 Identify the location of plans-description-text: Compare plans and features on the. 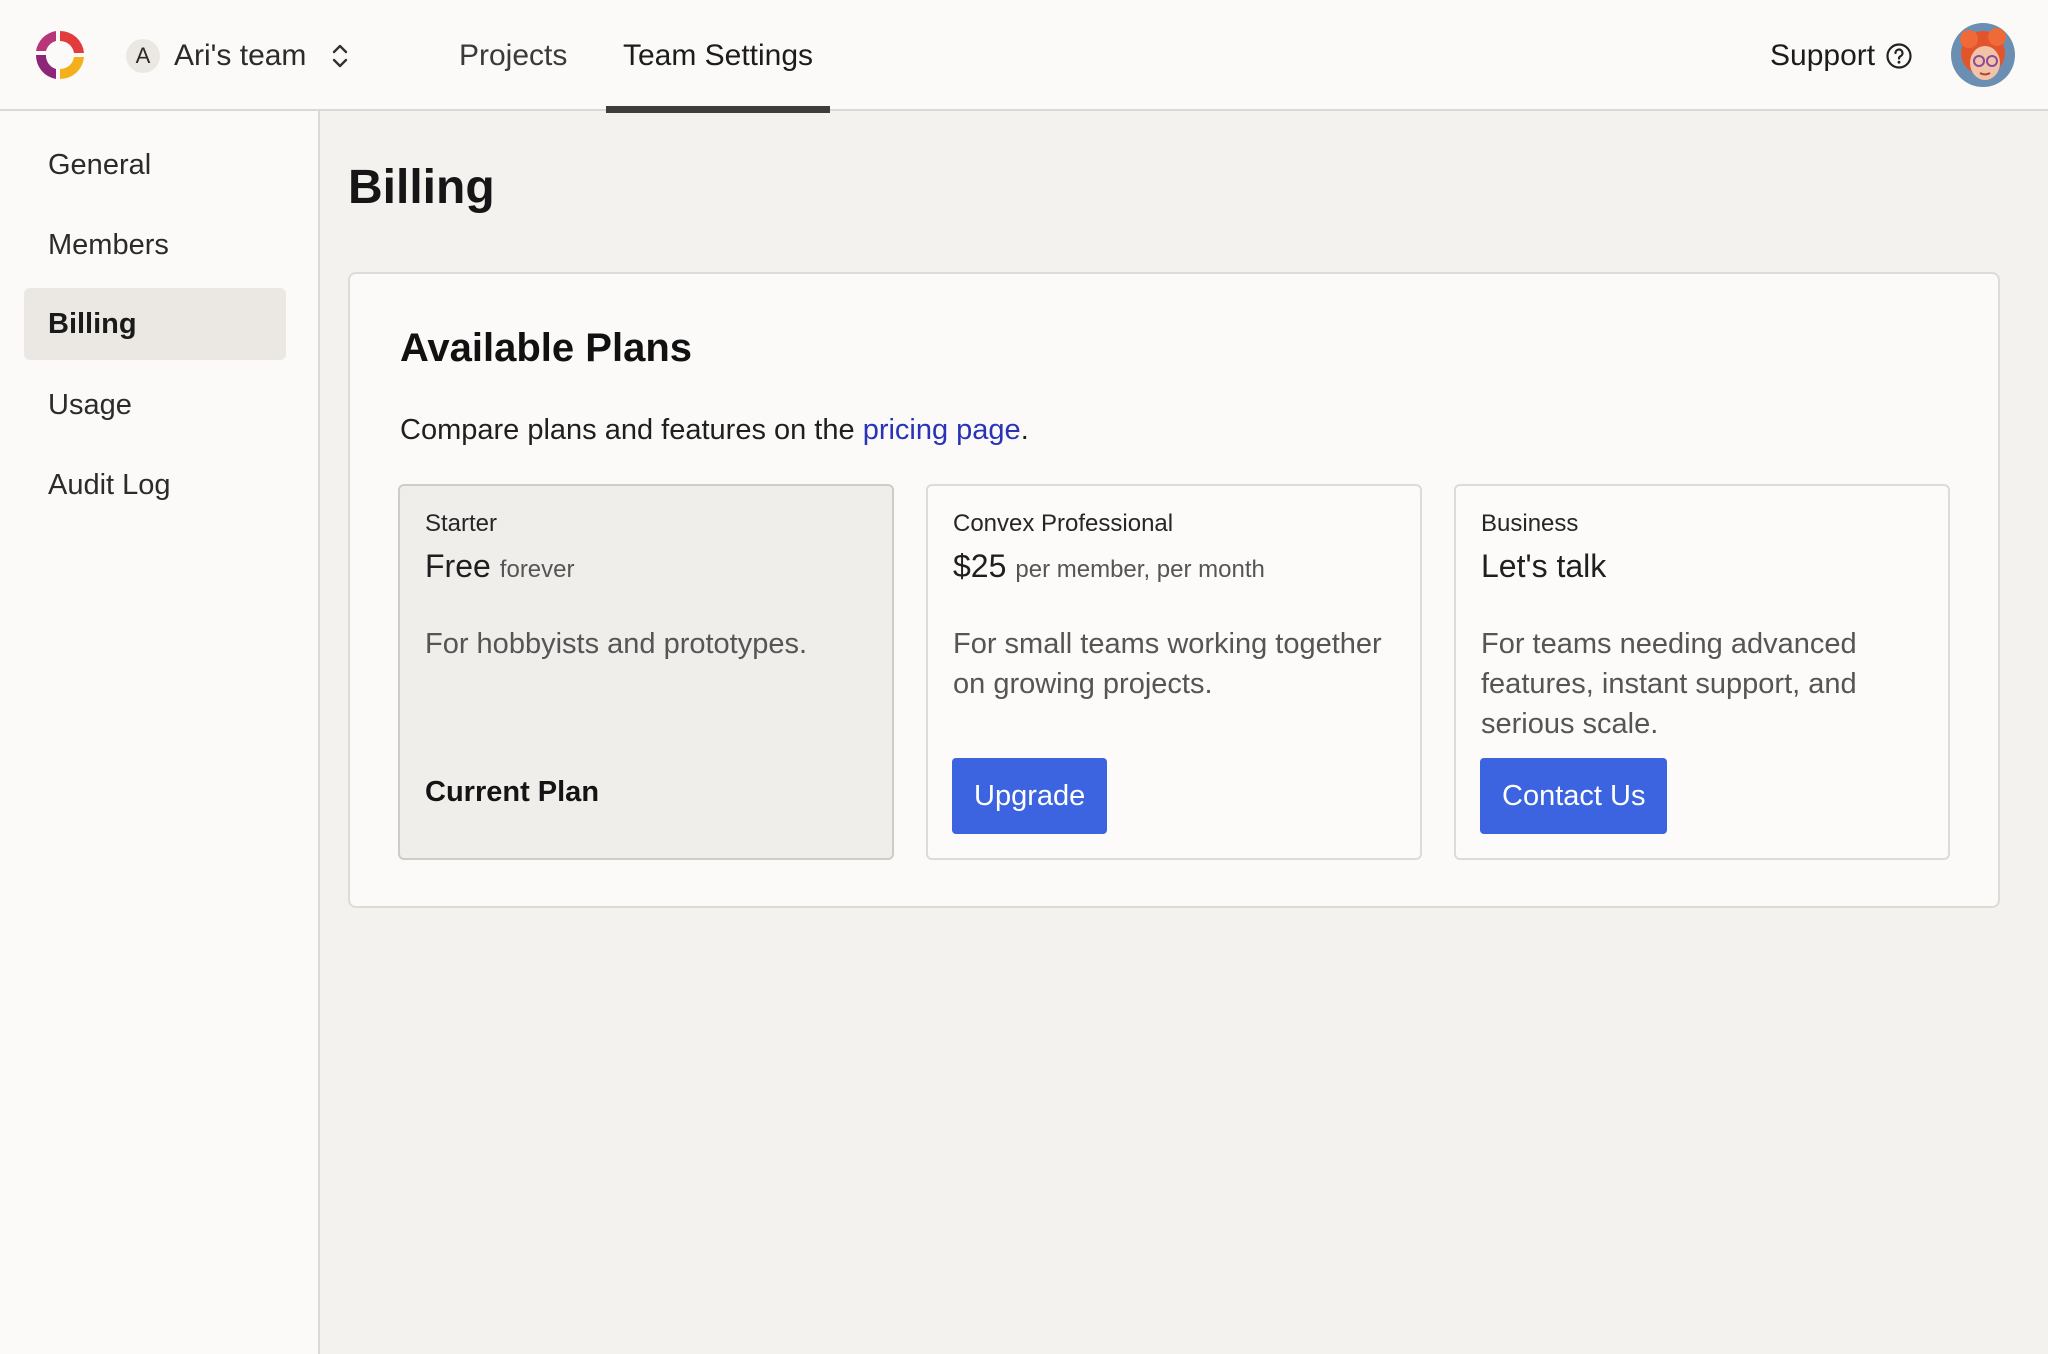
(631, 430).